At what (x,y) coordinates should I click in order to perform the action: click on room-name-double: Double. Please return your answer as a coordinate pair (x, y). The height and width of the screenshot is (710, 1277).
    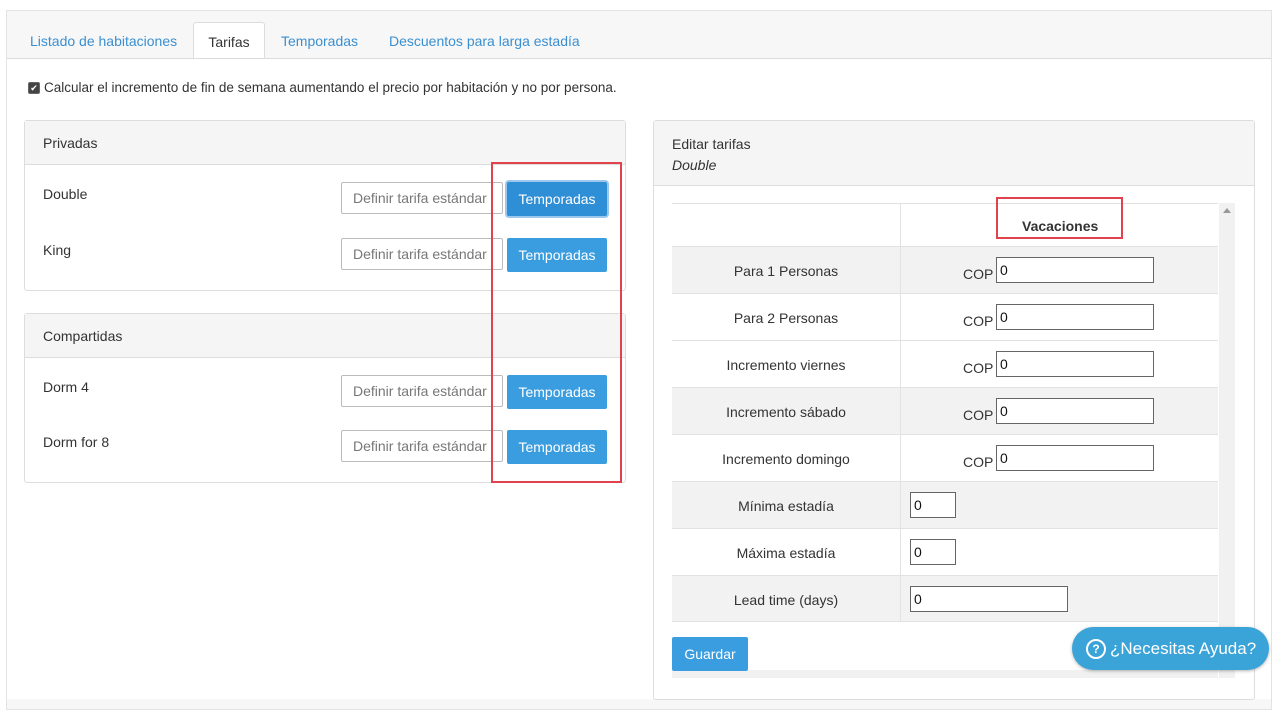
    Looking at the image, I should click on (65, 194).